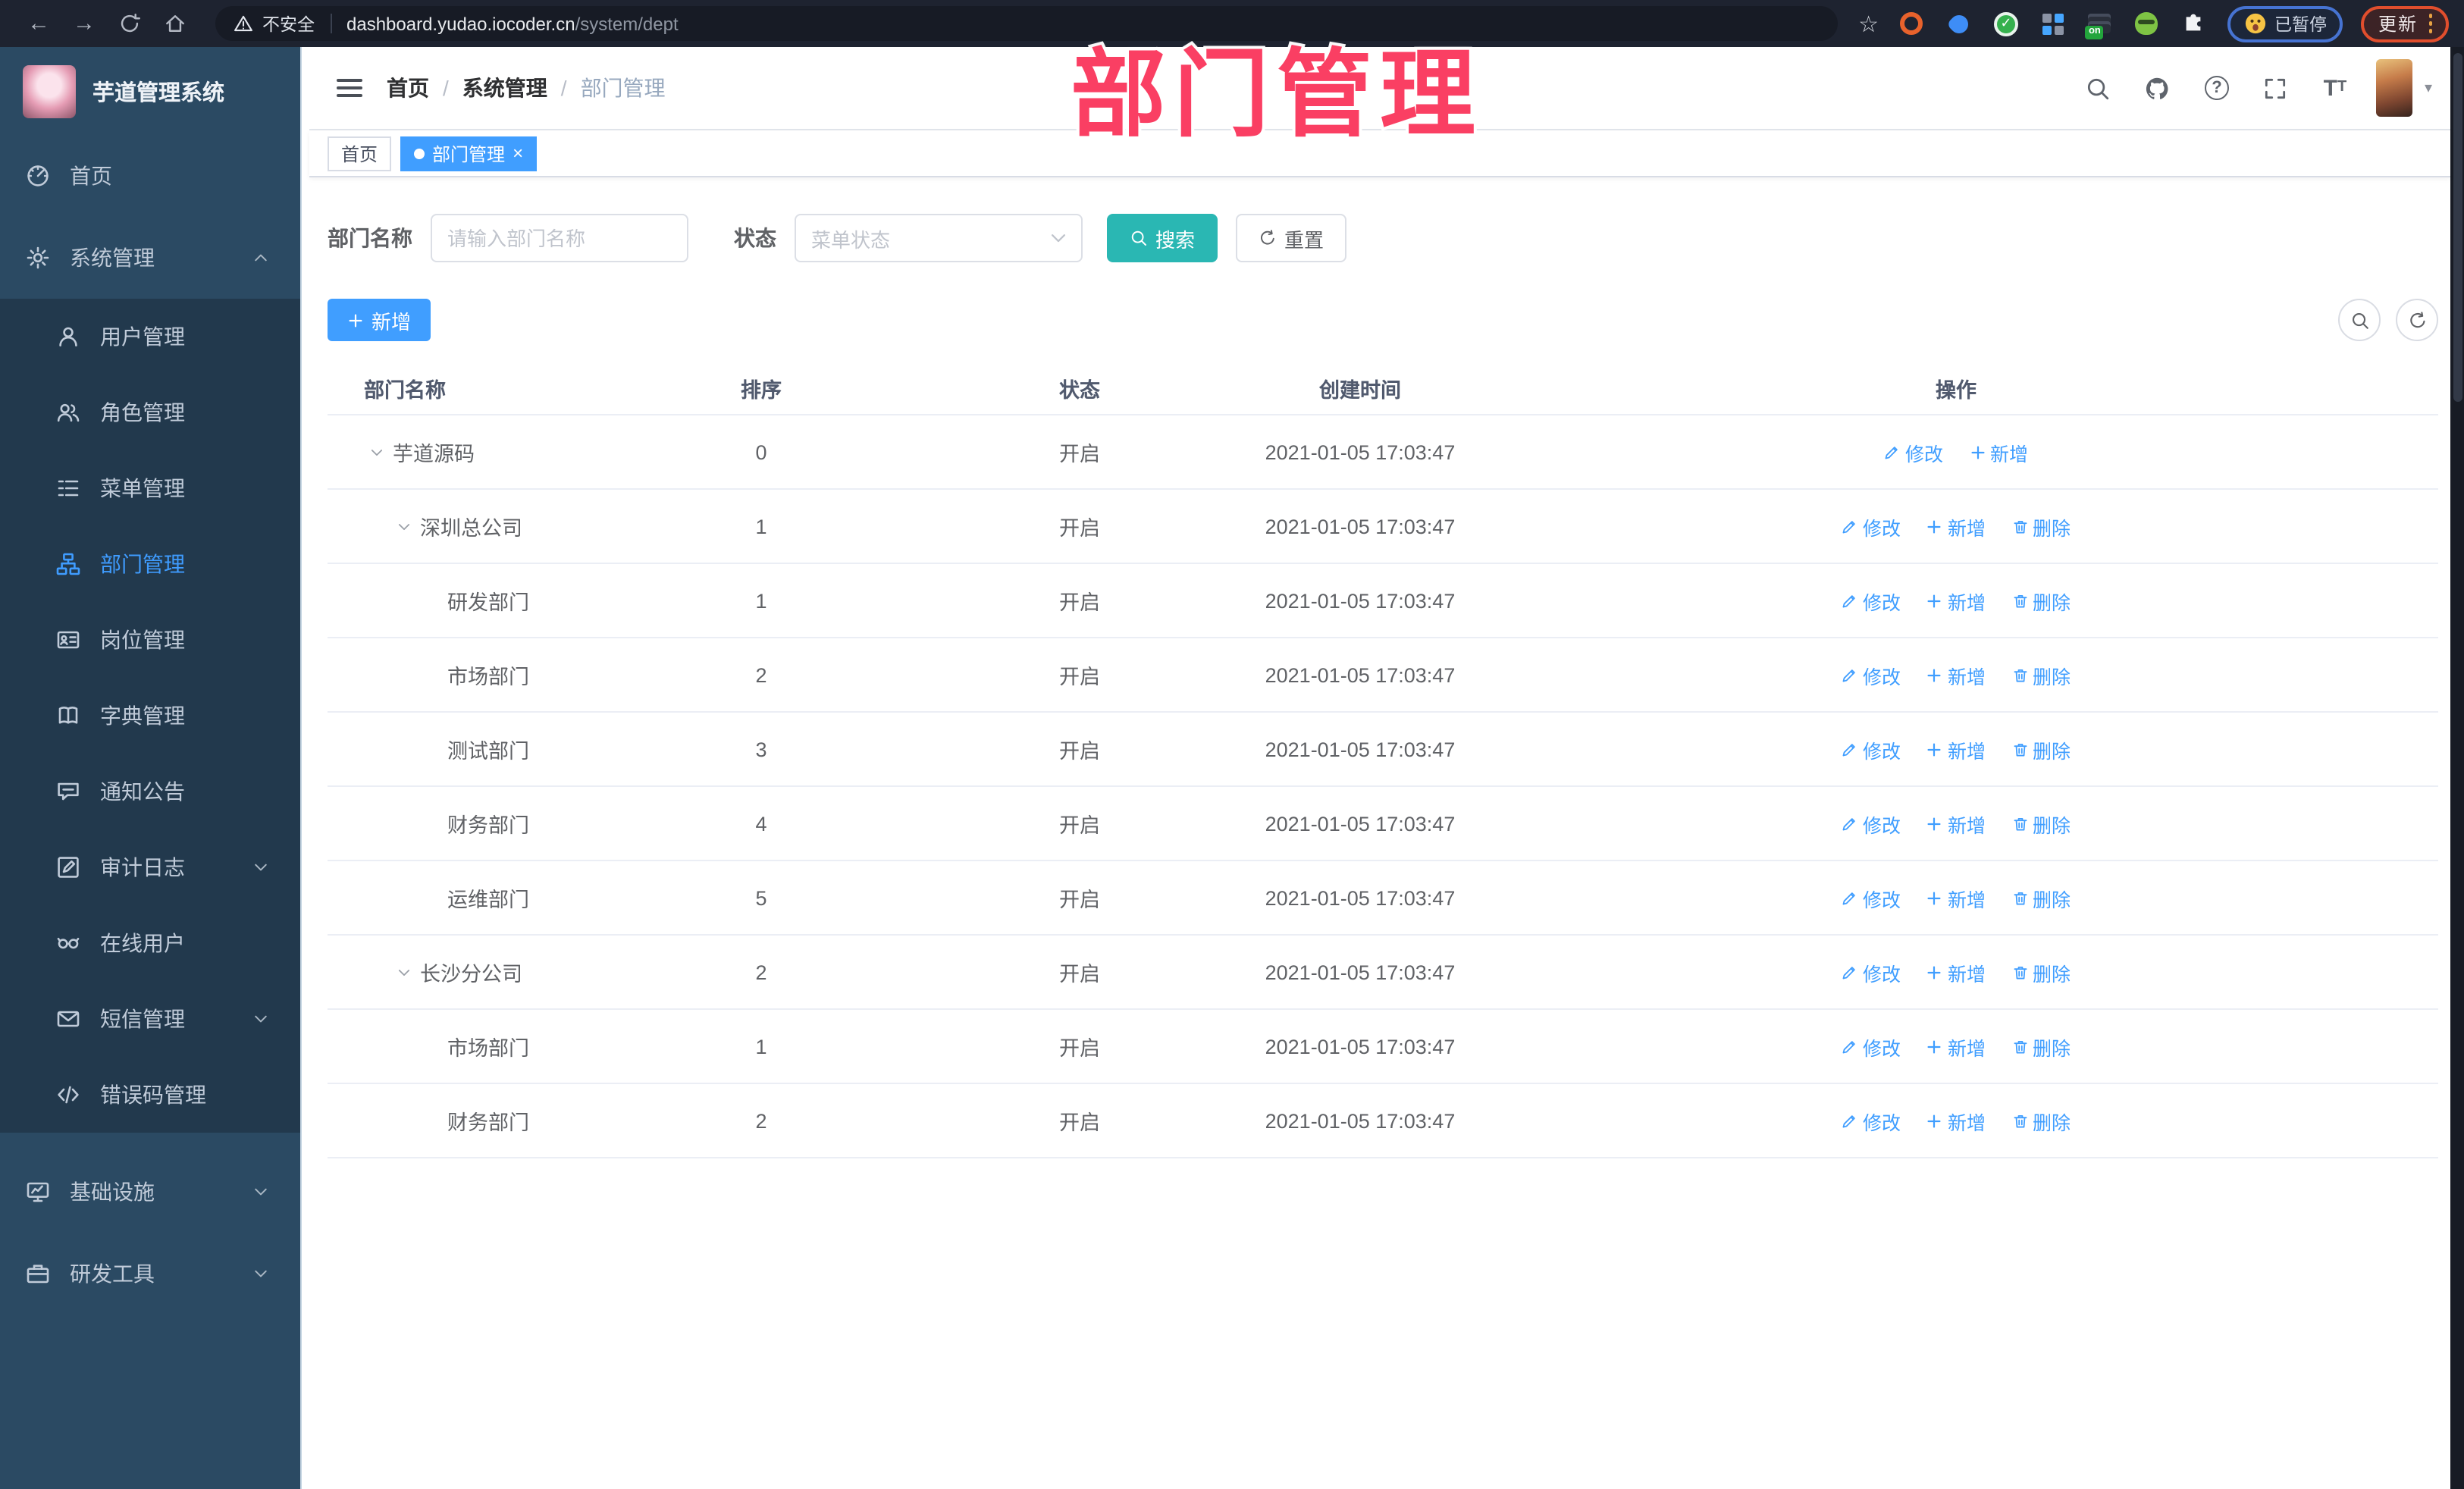  What do you see at coordinates (505, 88) in the screenshot?
I see `breadcrumb-system: 系统管理` at bounding box center [505, 88].